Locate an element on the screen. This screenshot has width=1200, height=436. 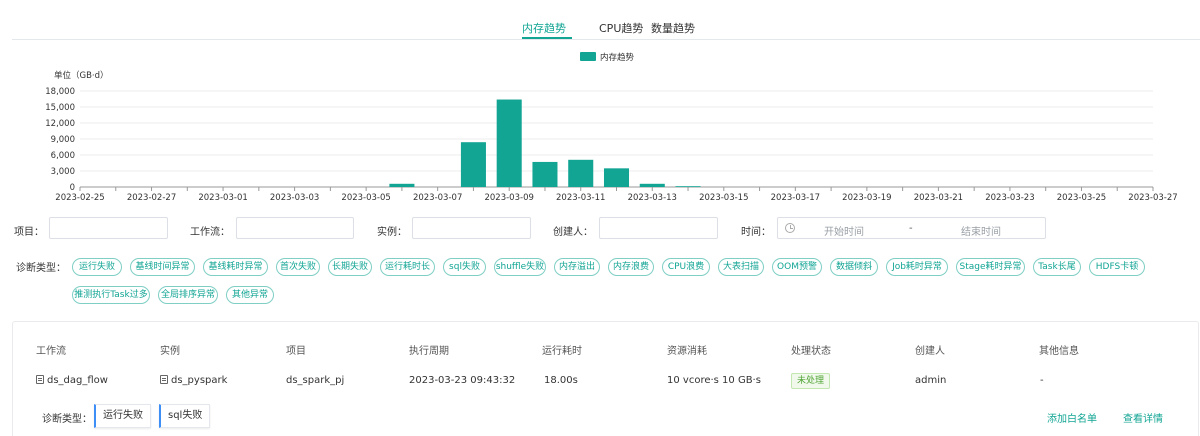
start-time-input: 开始时间 is located at coordinates (844, 230).